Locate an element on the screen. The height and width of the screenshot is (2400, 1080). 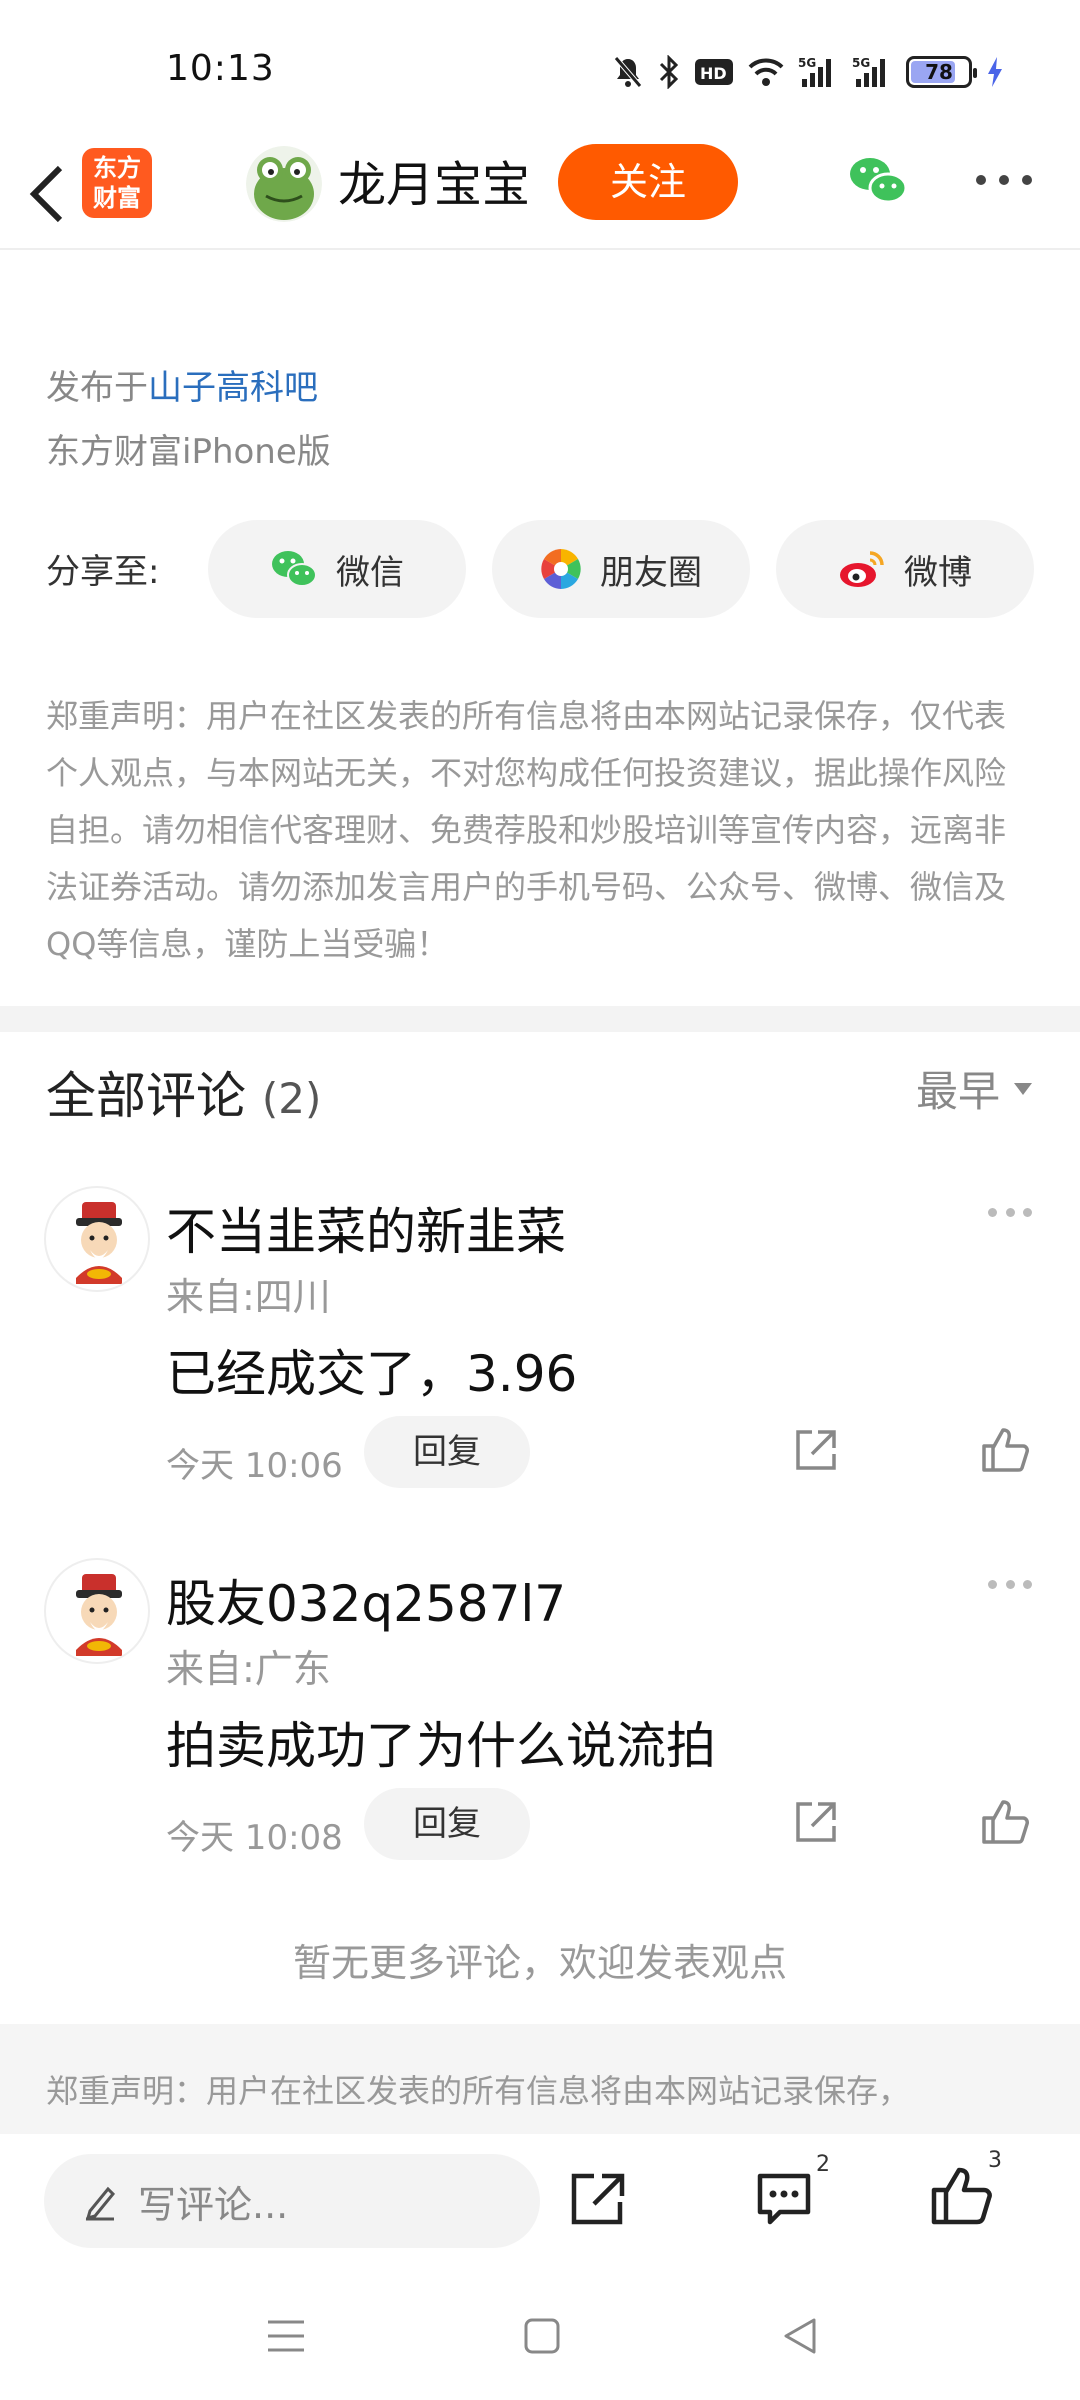
share-wechat-label: 微信 is located at coordinates (370, 572).